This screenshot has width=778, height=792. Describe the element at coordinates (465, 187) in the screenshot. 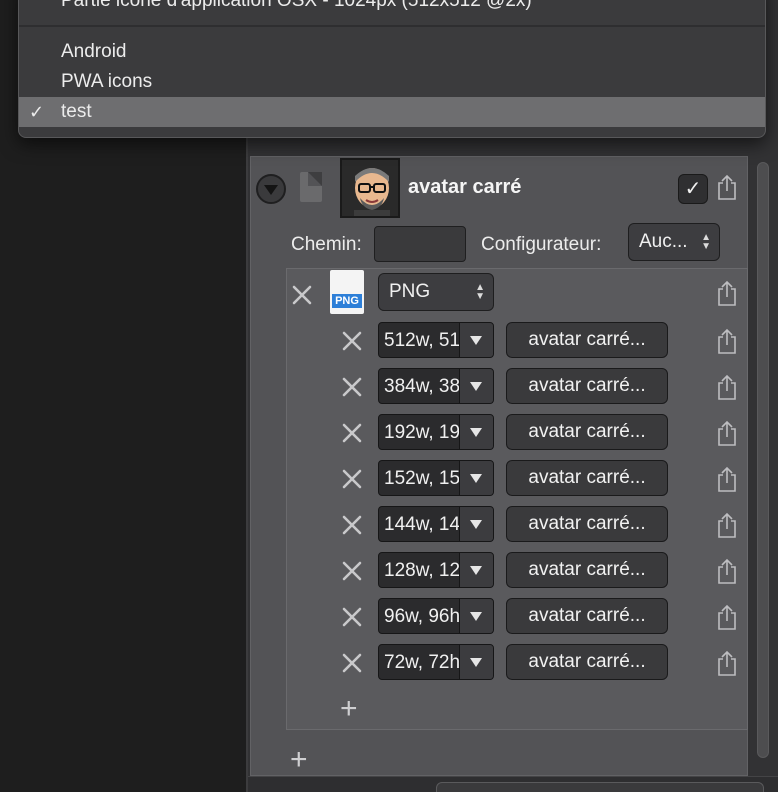

I see `asset-title: avatar carré` at that location.